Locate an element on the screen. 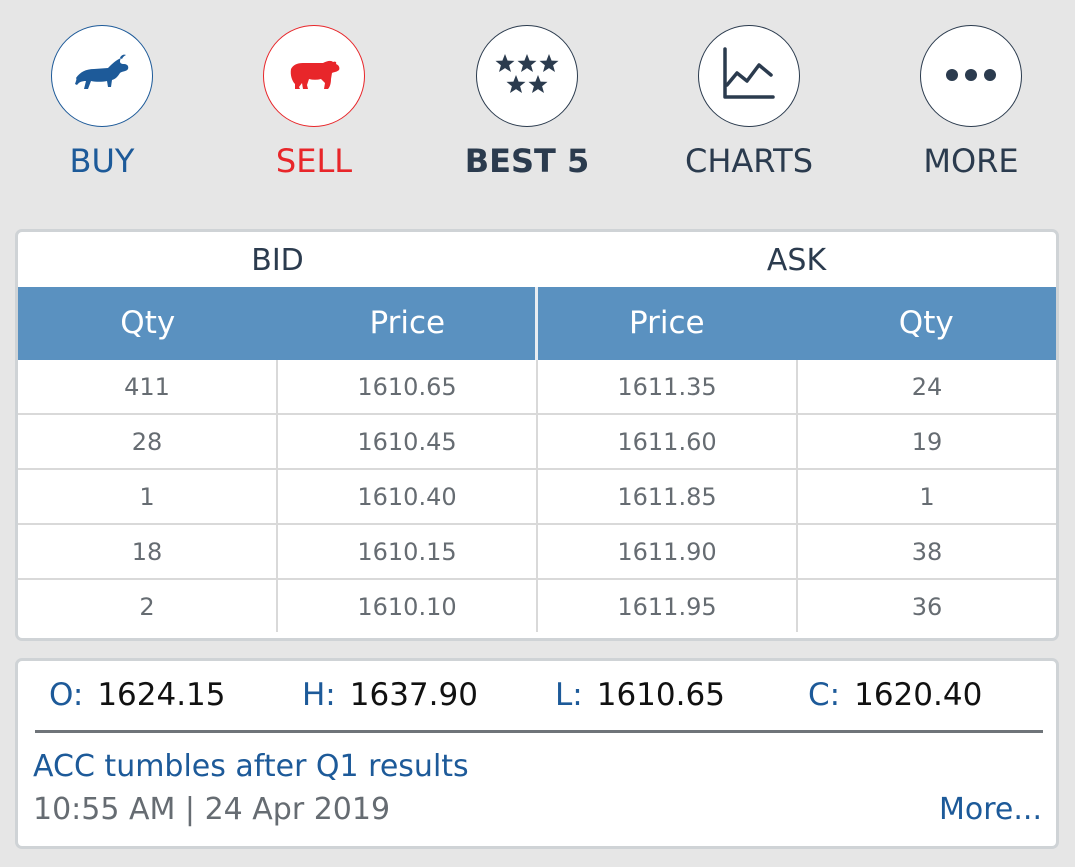 This screenshot has height=867, width=1075. bid-qty-cell: 18 is located at coordinates (148, 551).